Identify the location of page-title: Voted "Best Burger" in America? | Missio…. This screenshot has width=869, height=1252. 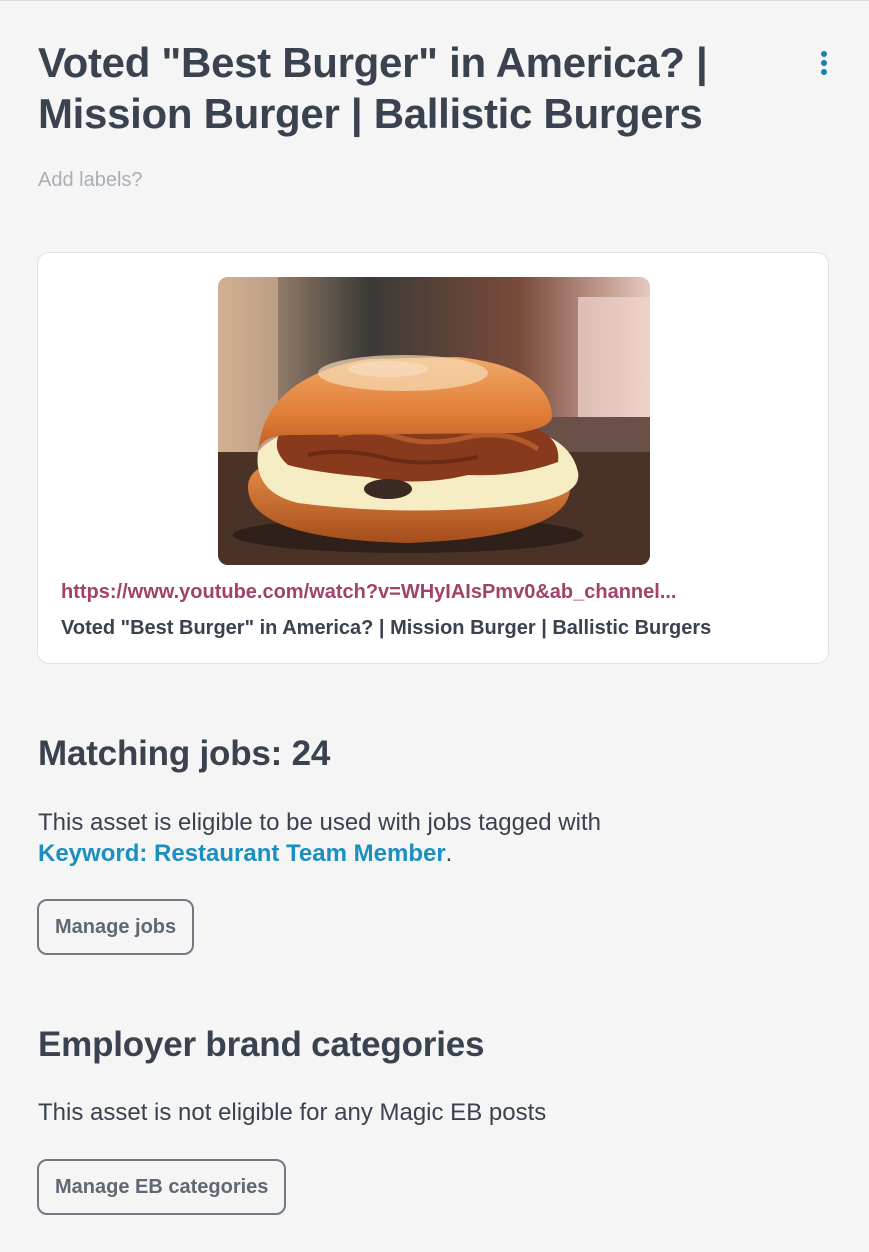
(373, 88).